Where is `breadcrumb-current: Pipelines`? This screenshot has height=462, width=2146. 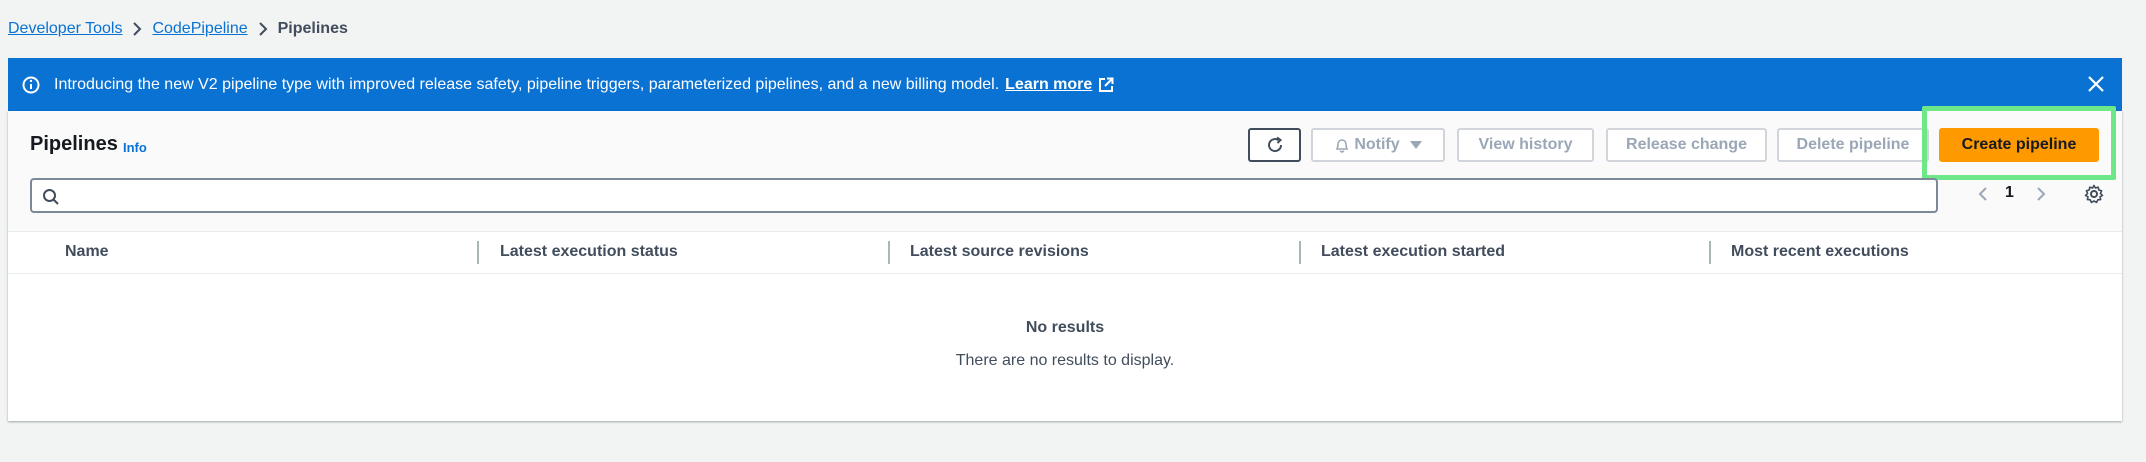 breadcrumb-current: Pipelines is located at coordinates (312, 28).